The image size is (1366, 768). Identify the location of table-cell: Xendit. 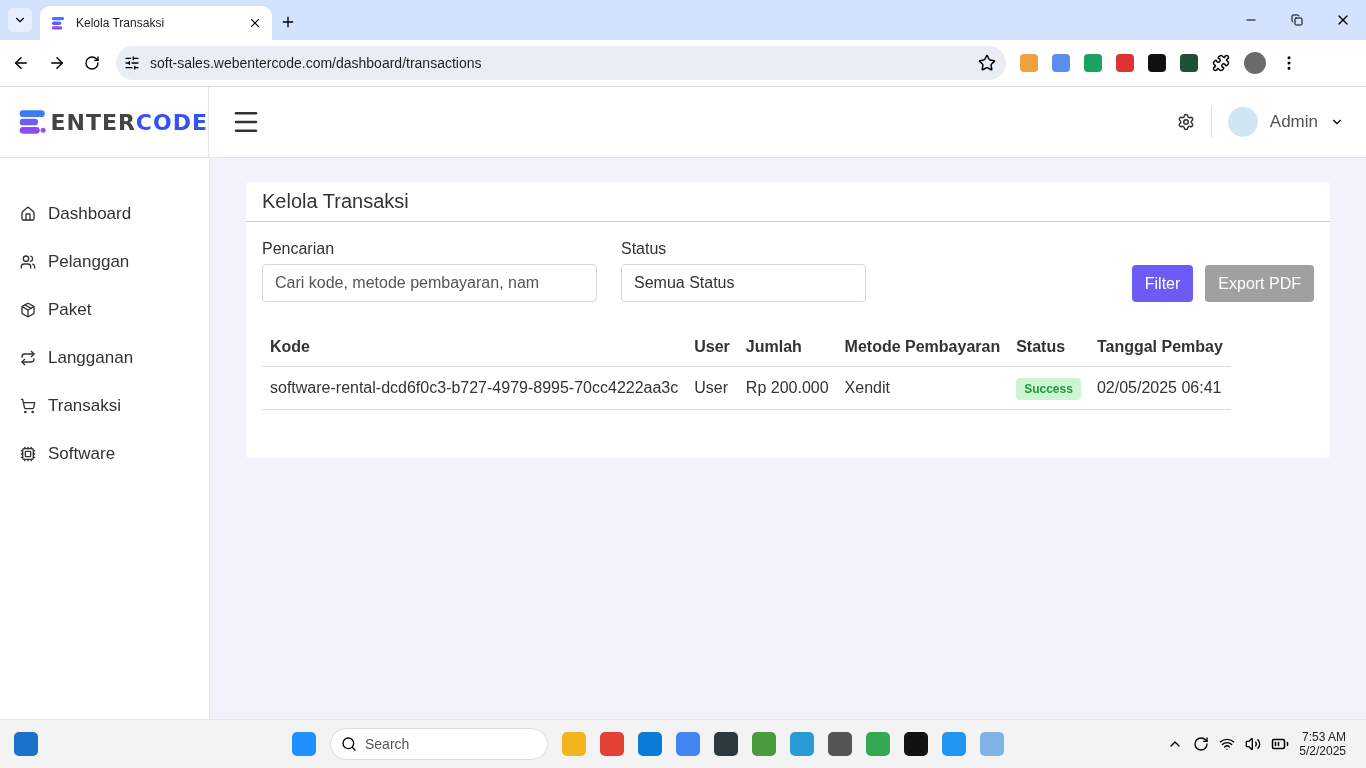
(922, 388).